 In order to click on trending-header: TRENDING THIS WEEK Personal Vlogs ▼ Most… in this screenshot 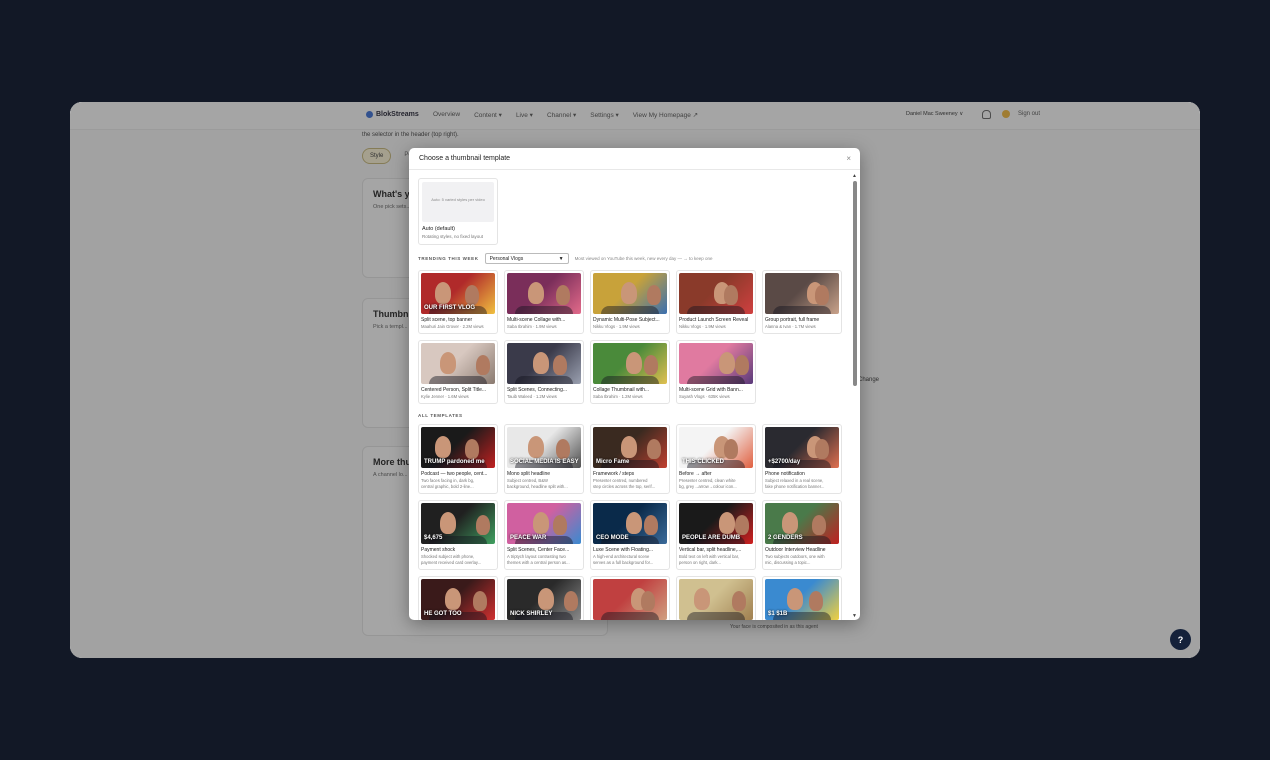, I will do `click(630, 258)`.